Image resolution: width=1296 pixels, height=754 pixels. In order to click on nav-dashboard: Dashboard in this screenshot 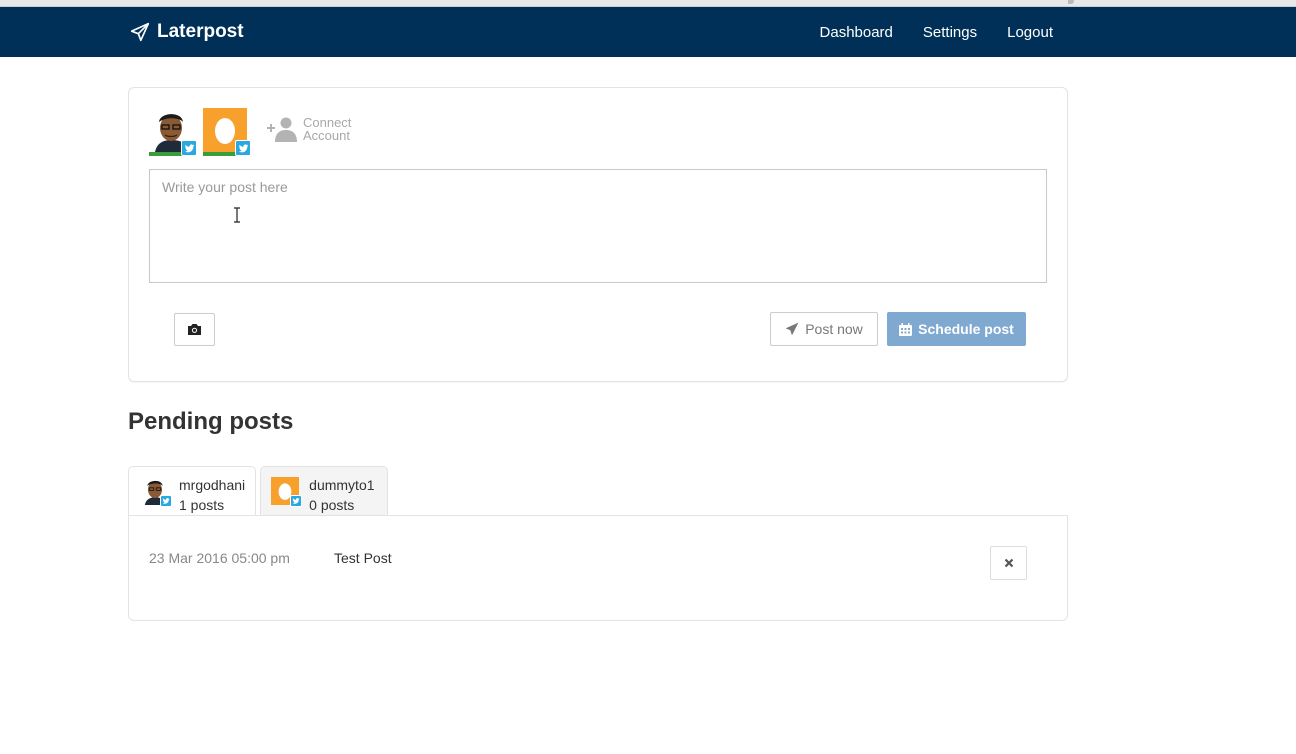, I will do `click(856, 32)`.